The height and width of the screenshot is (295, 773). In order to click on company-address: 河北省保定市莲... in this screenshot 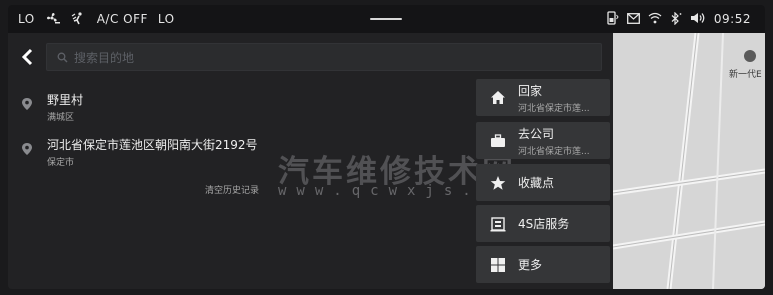, I will do `click(554, 151)`.